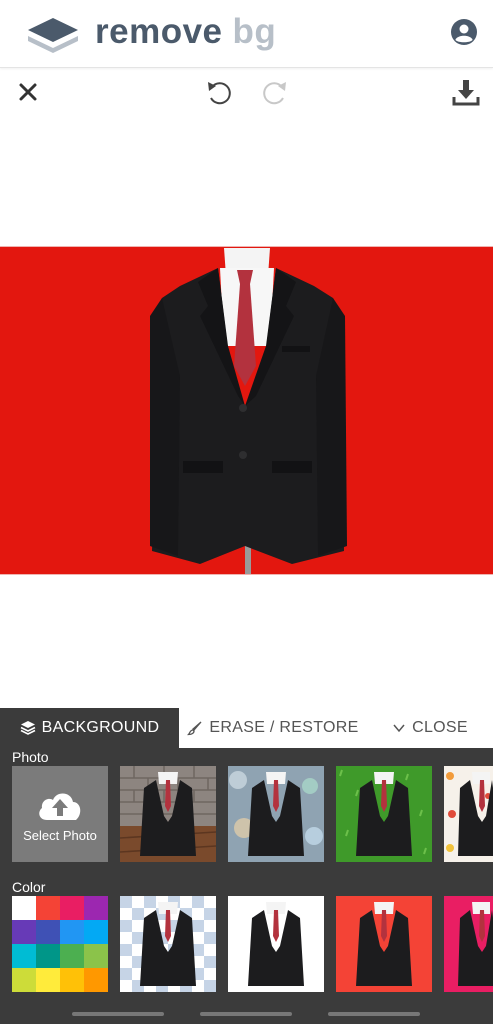 This screenshot has width=493, height=1024. Describe the element at coordinates (468, 944) in the screenshot. I see `color-bg-pink` at that location.